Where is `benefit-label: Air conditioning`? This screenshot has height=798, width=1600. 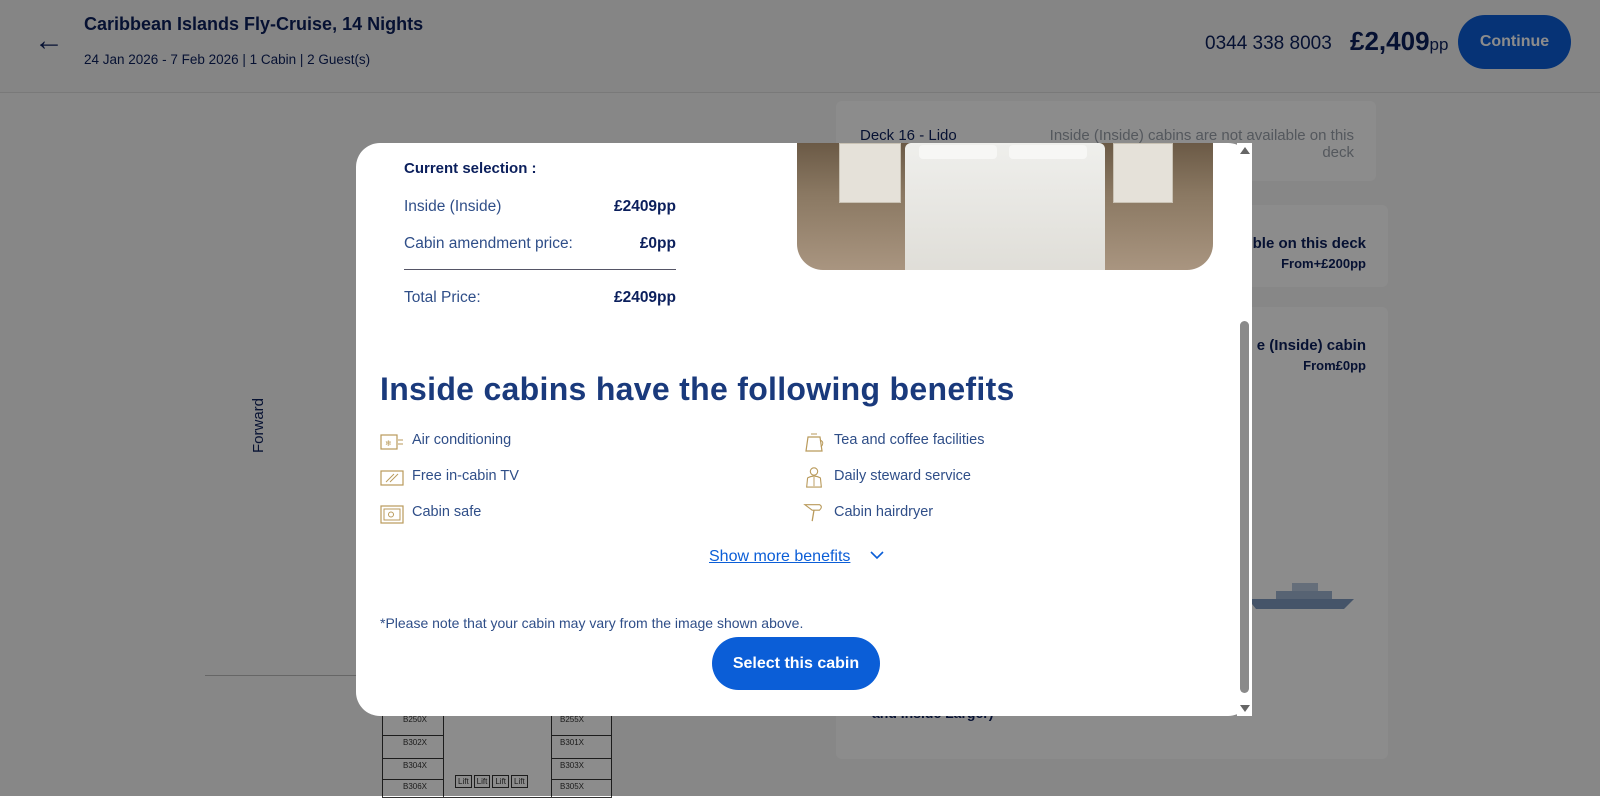 benefit-label: Air conditioning is located at coordinates (462, 440).